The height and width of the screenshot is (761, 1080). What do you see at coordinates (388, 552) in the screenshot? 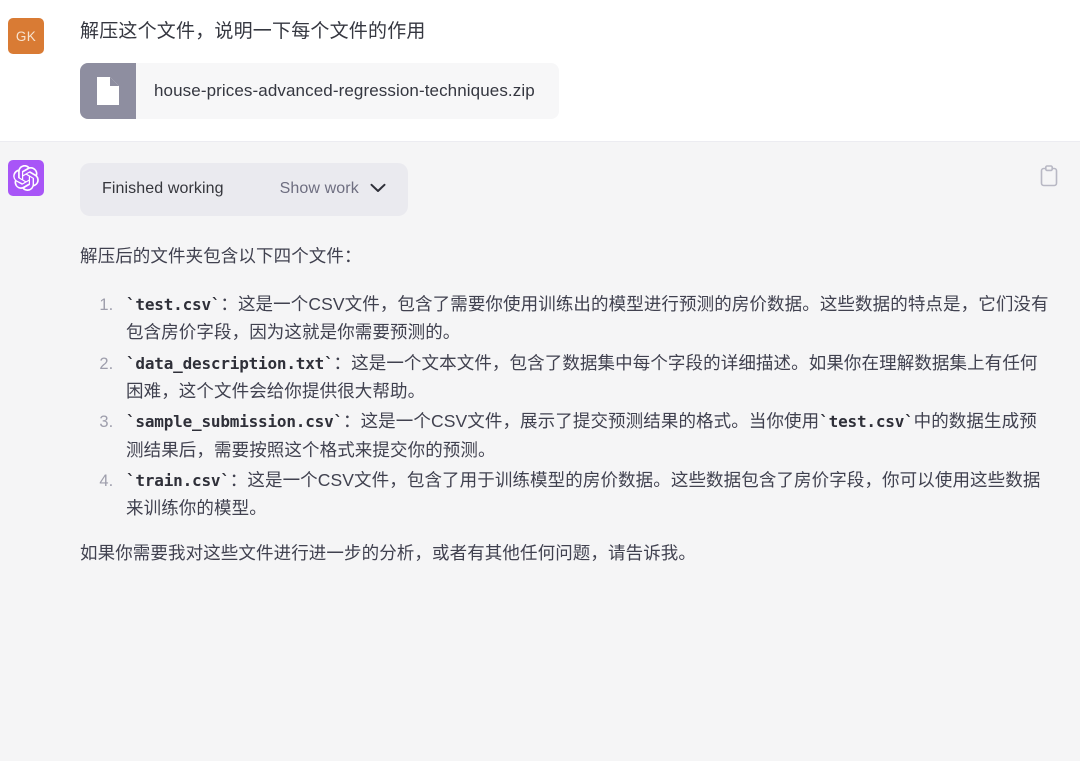
I see `response-outro-paragraph: 如果你需要我对这些文件进行进一步的分析，或者有其他任何问题，请告诉我。` at bounding box center [388, 552].